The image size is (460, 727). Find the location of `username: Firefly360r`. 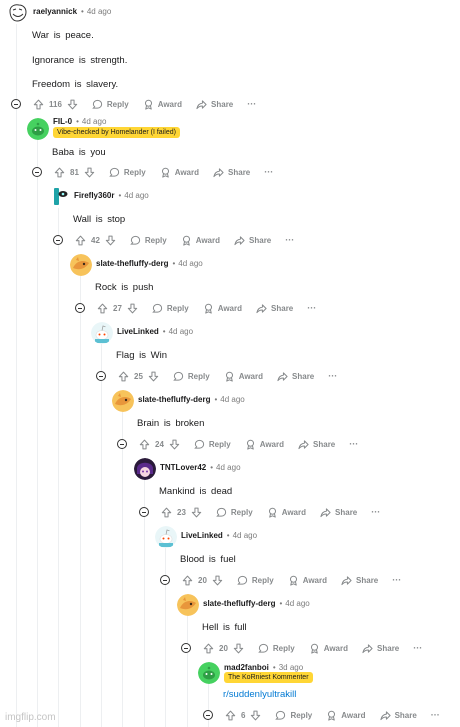

username: Firefly360r is located at coordinates (94, 195).